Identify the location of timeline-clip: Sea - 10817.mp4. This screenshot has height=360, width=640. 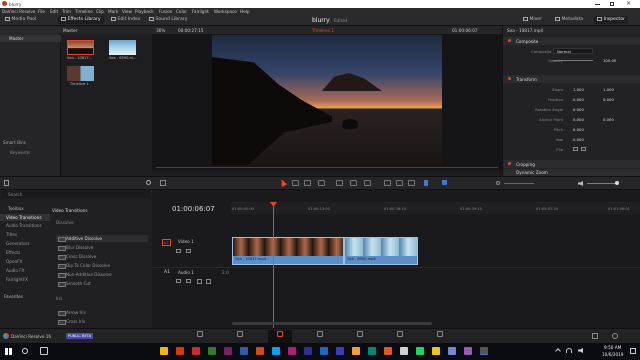
(288, 251).